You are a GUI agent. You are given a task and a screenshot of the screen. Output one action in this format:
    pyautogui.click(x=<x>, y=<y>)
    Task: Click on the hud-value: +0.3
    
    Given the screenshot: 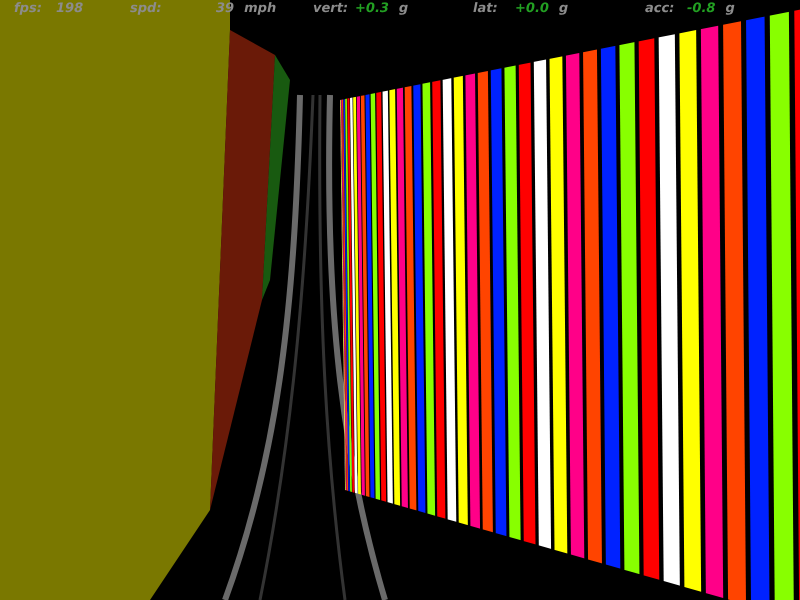 What is the action you would take?
    pyautogui.click(x=372, y=9)
    